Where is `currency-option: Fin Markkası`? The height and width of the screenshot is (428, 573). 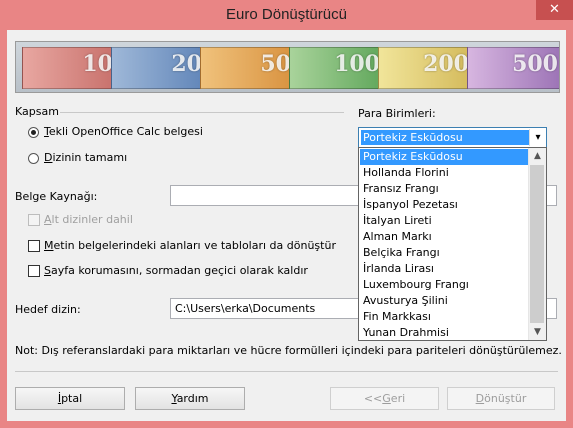
currency-option: Fin Markkası is located at coordinates (445, 317).